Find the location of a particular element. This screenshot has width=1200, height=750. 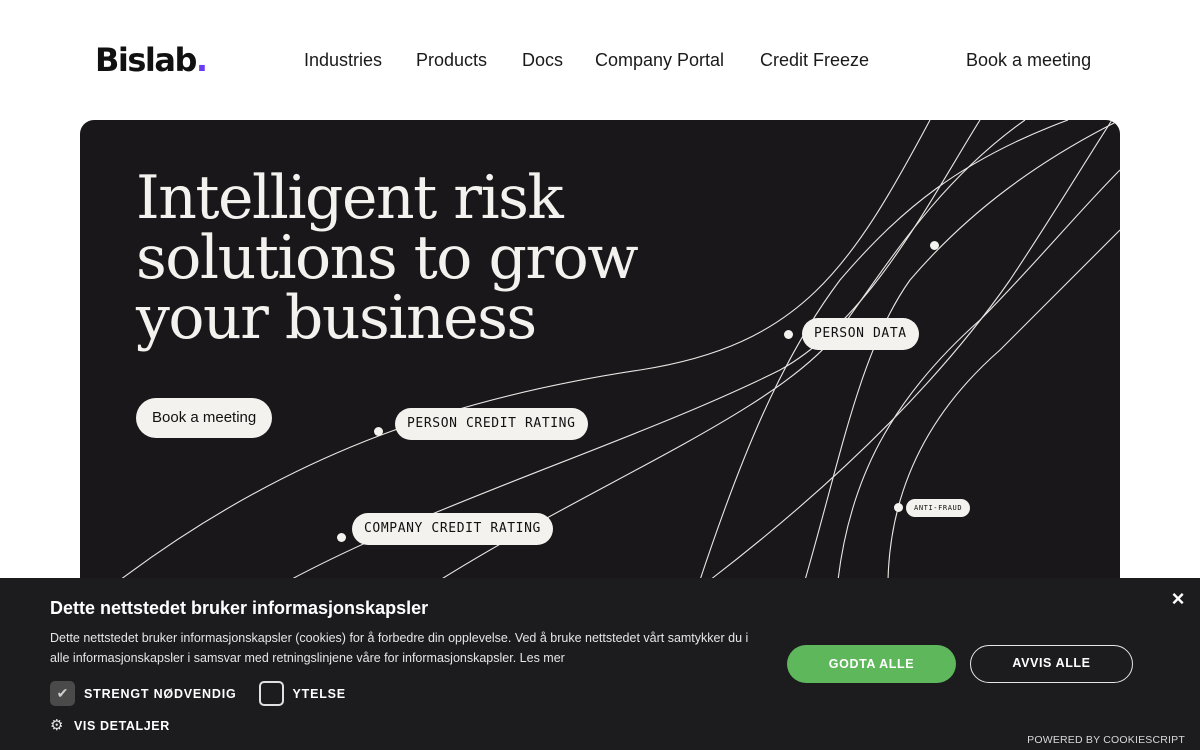

gear-icon: ⚙ is located at coordinates (57, 725).